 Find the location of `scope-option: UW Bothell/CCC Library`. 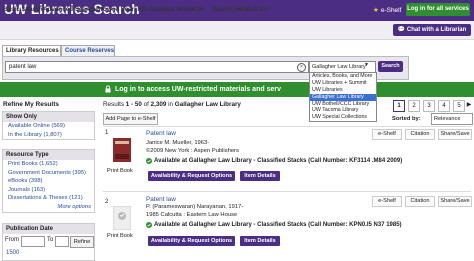

scope-option: UW Bothell/CCC Library is located at coordinates (343, 104).